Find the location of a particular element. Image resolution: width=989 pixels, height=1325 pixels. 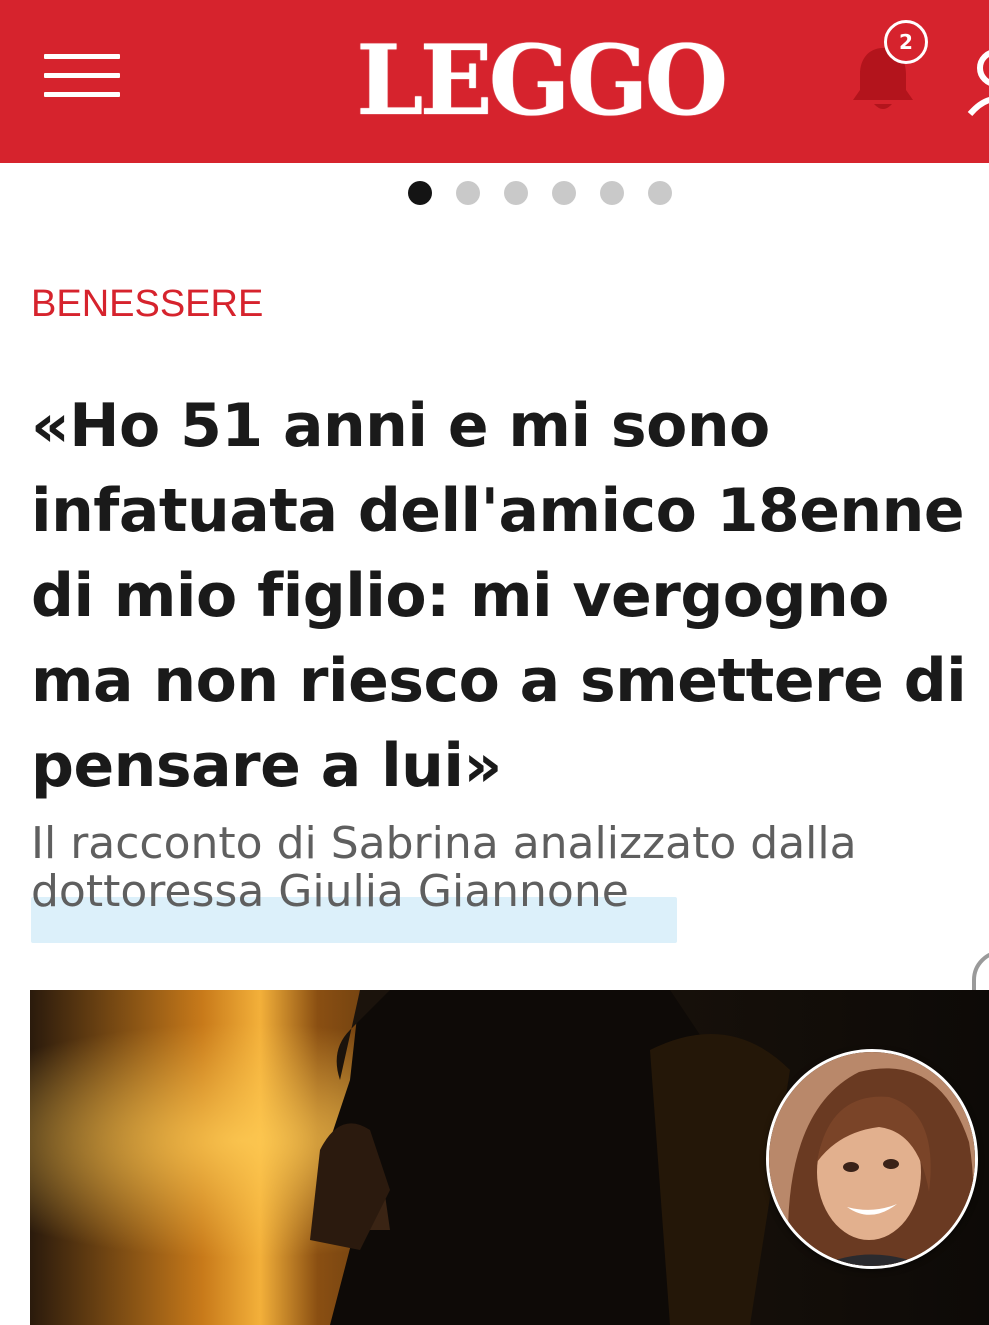

author-avatar is located at coordinates (872, 1159).